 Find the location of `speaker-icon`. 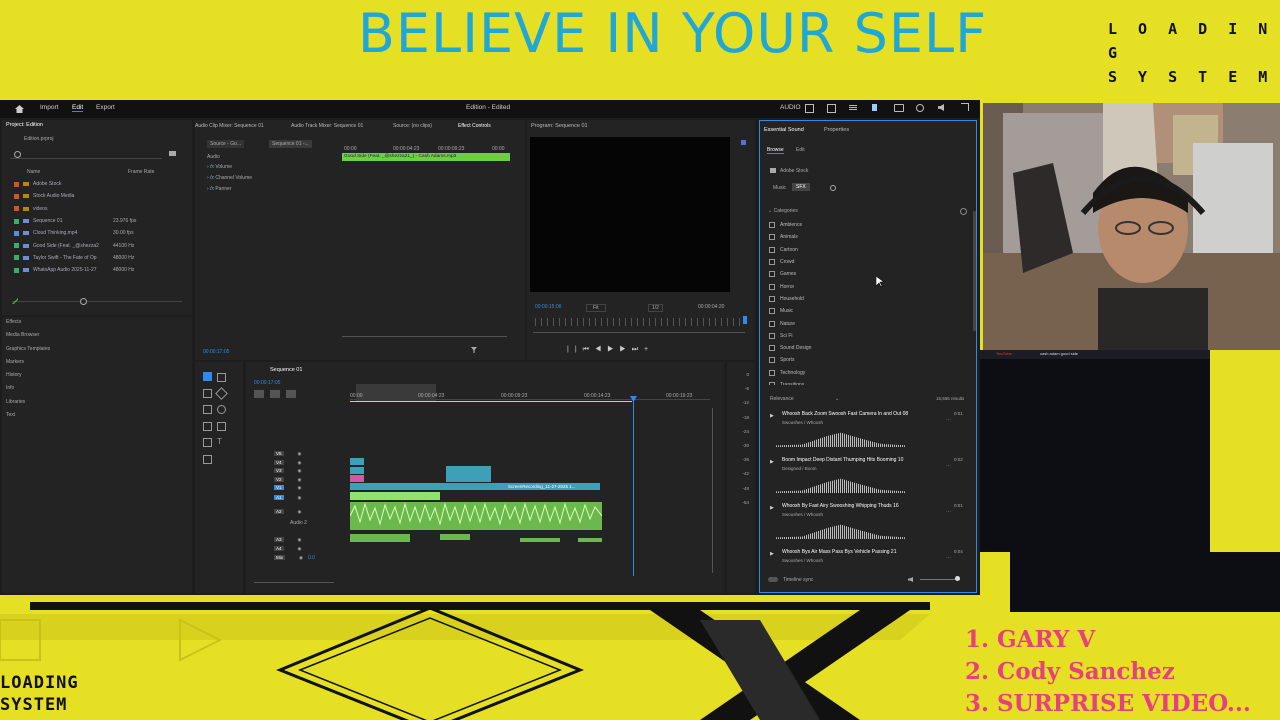

speaker-icon is located at coordinates (941, 107).